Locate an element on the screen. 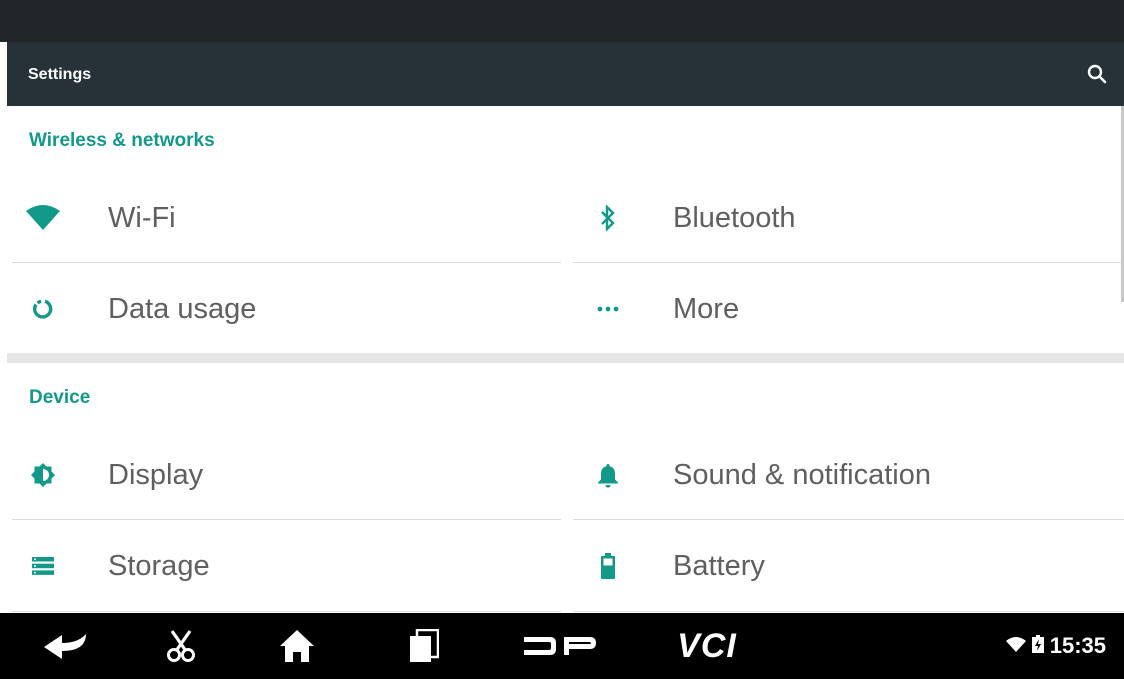 This screenshot has height=679, width=1124. search-icon is located at coordinates (1097, 74).